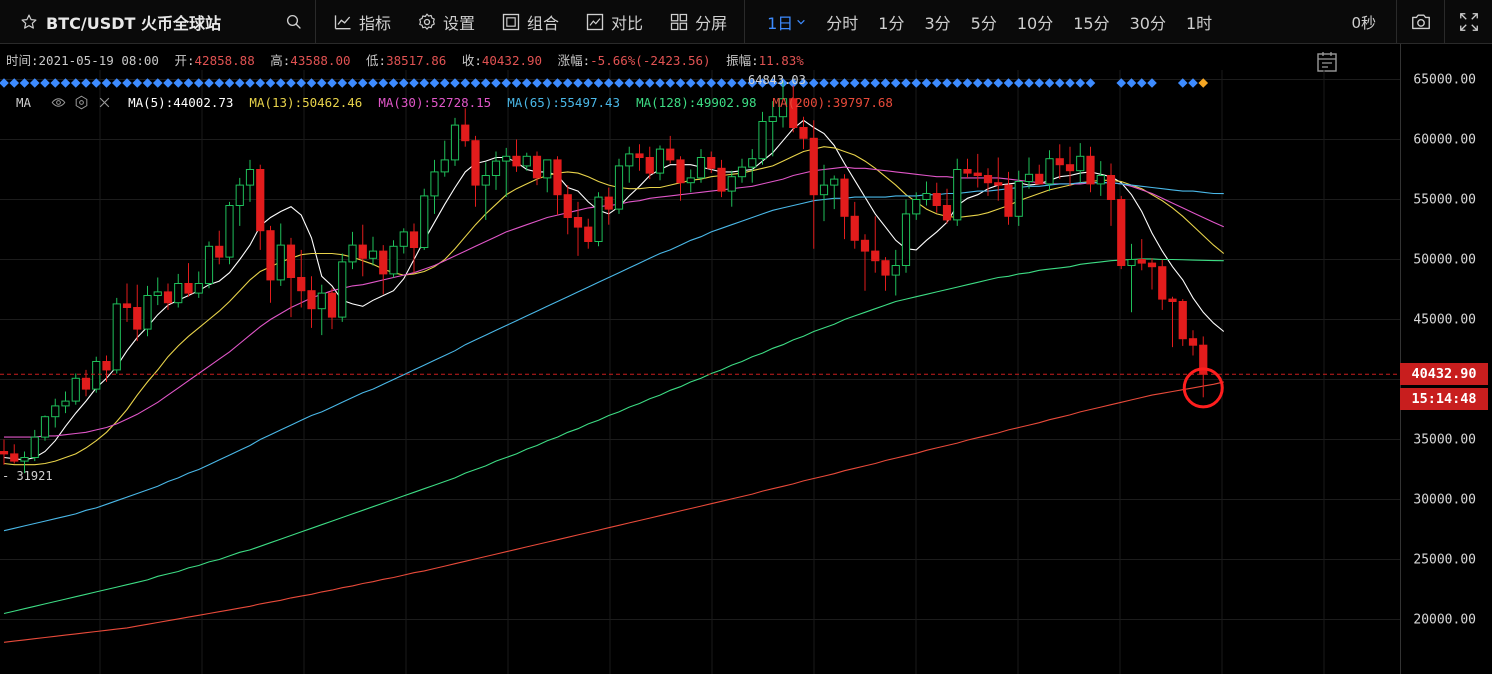 Image resolution: width=1492 pixels, height=674 pixels. What do you see at coordinates (1444, 199) in the screenshot?
I see `price-tick: 55000.00` at bounding box center [1444, 199].